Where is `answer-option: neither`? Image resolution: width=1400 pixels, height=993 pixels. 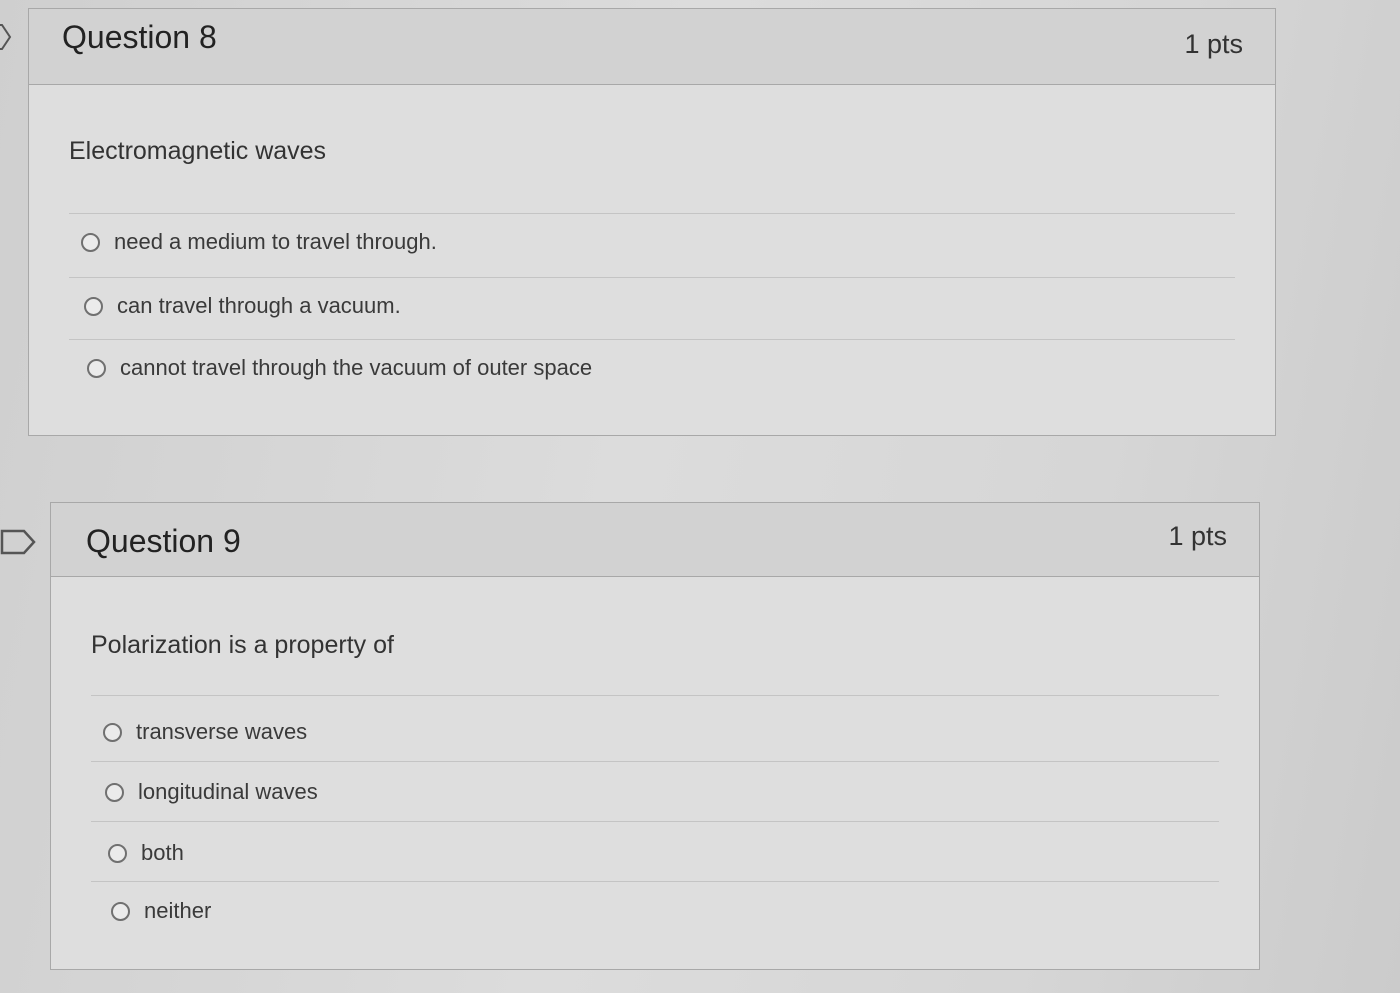
answer-option: neither is located at coordinates (161, 911).